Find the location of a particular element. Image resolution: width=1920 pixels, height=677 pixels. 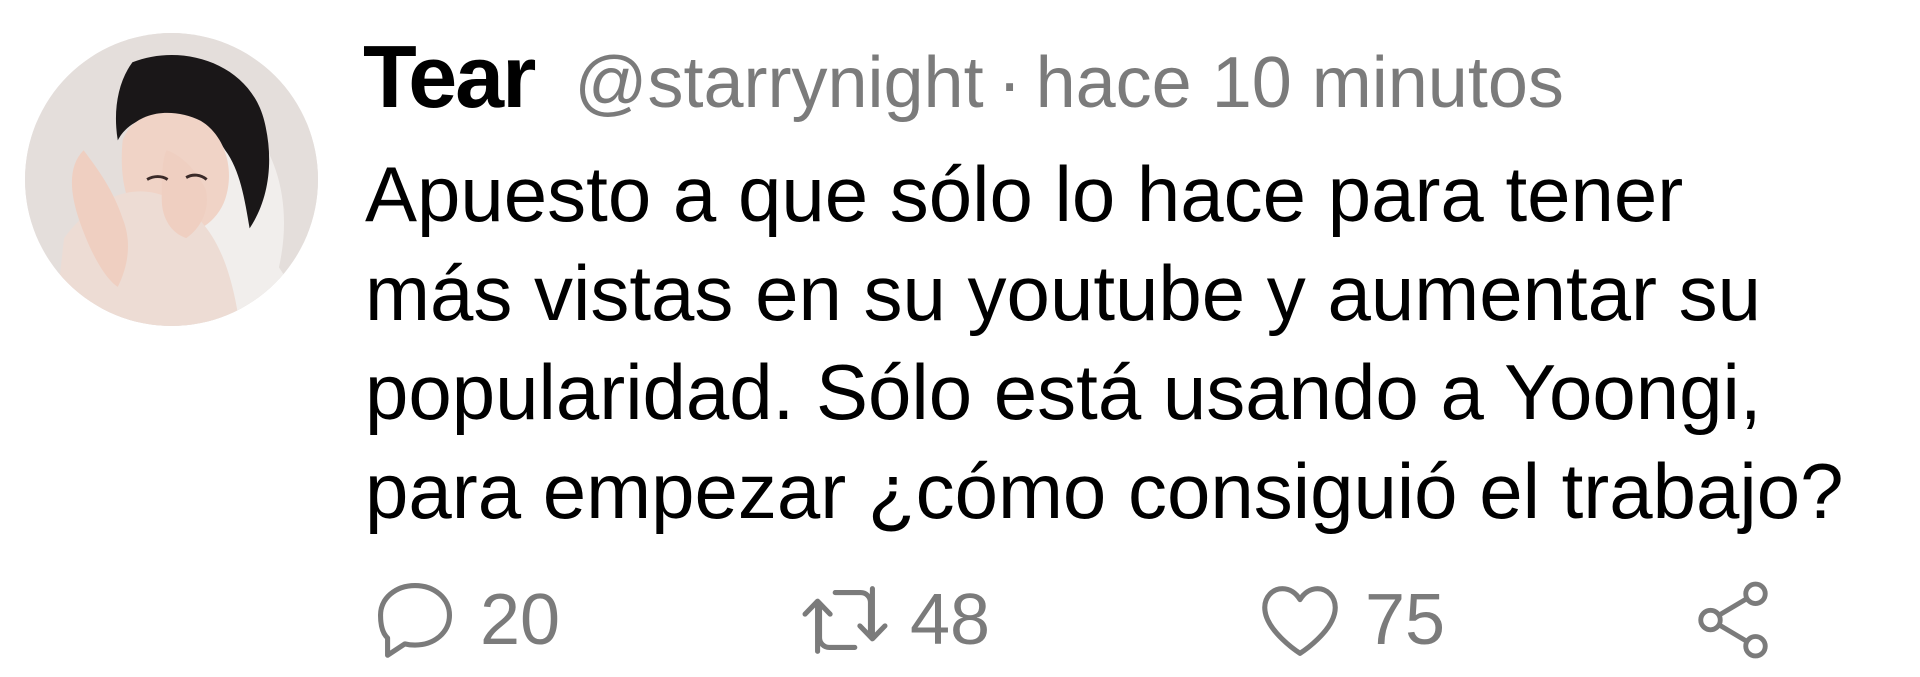

retweet-button: 48 is located at coordinates (894, 620).